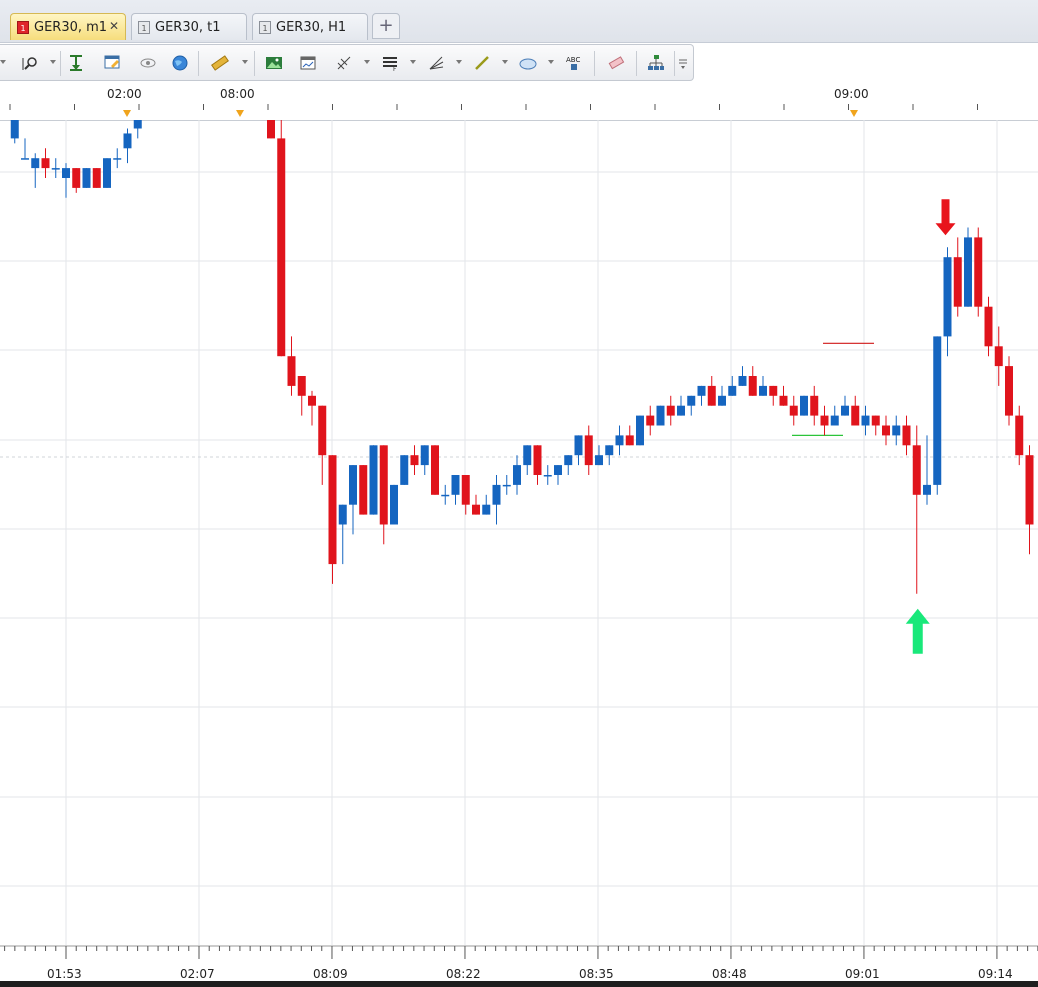 This screenshot has height=987, width=1038. Describe the element at coordinates (274, 63) in the screenshot. I see `picture-icon` at that location.